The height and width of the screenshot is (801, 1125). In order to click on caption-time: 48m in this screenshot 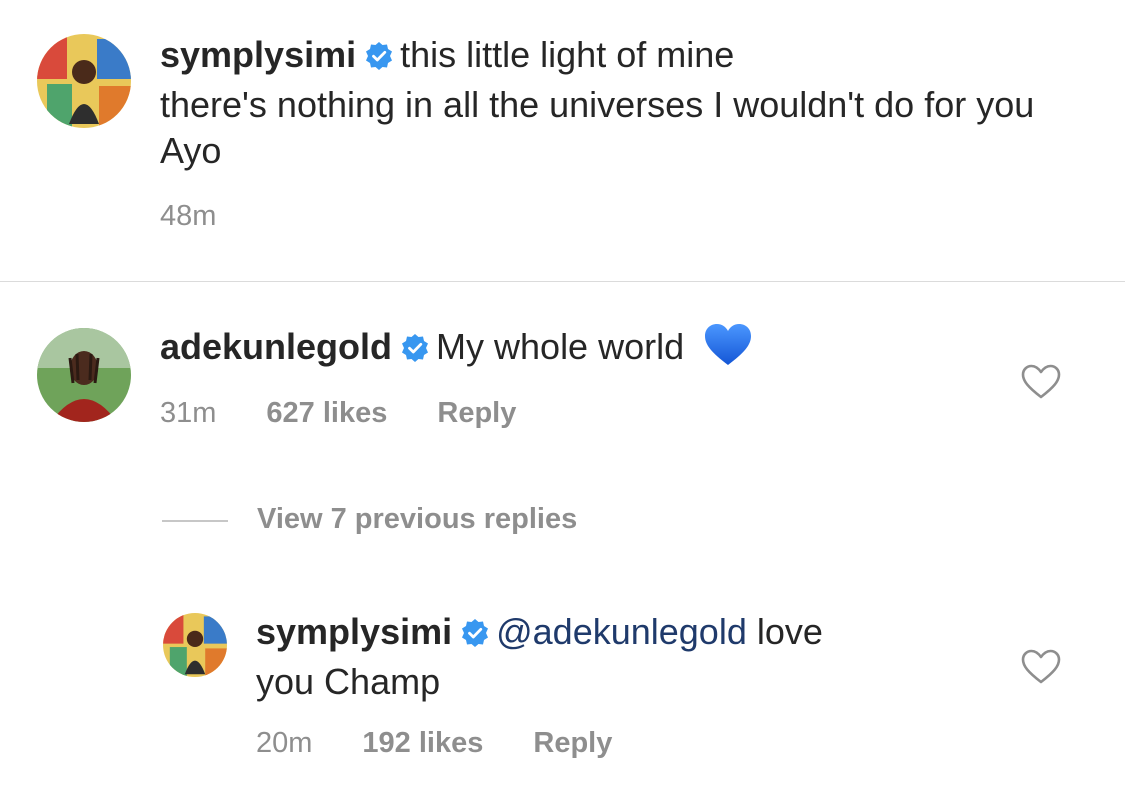, I will do `click(188, 216)`.